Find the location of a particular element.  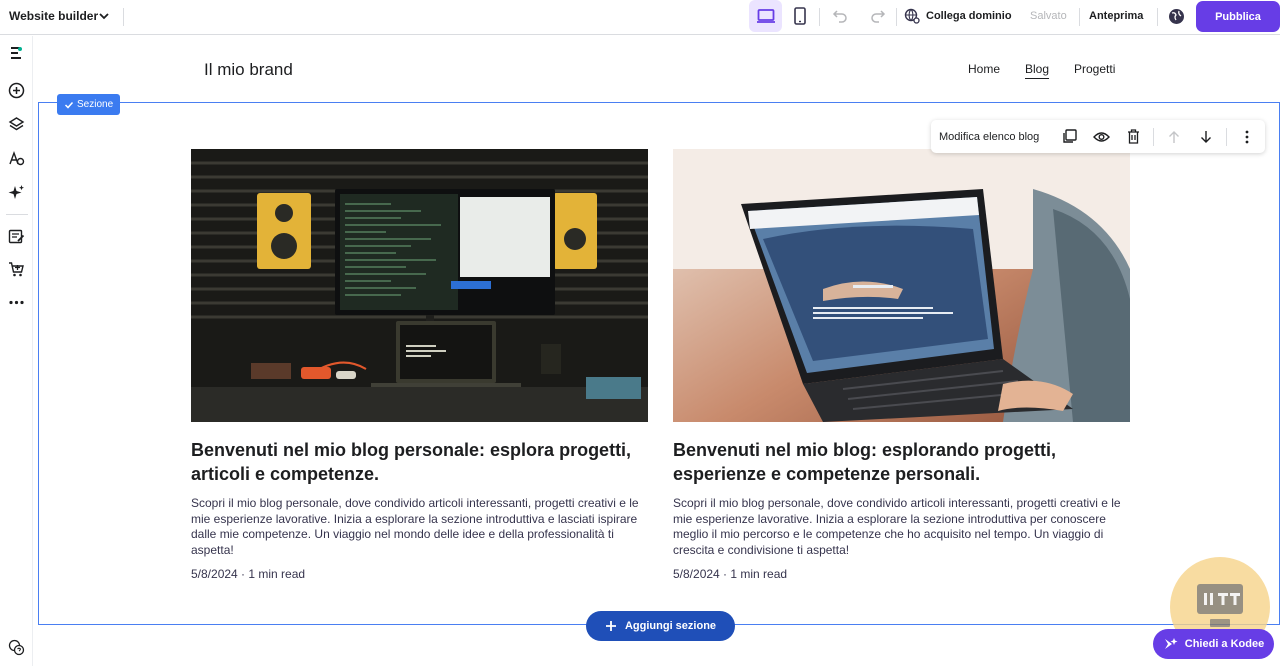

desktop-icon is located at coordinates (765, 16).